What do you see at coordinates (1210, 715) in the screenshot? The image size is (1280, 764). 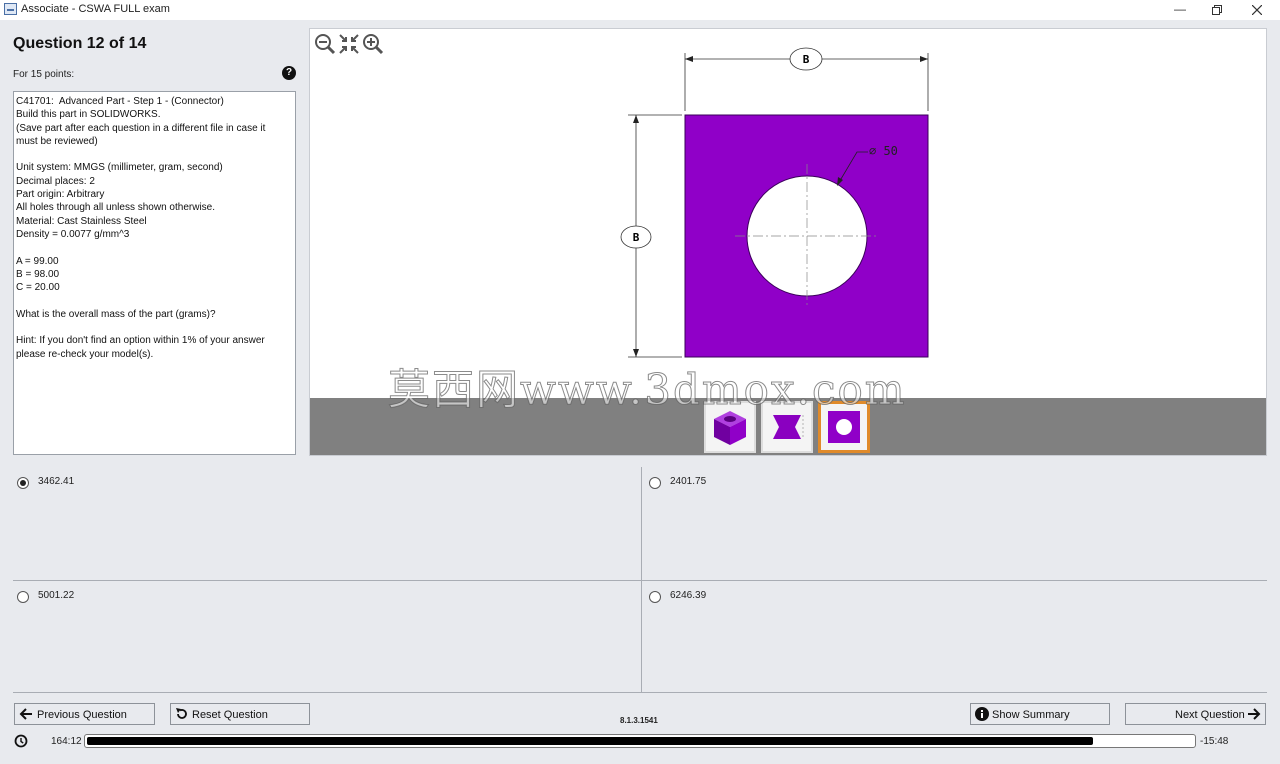 I see `next-question-label: Next Question` at bounding box center [1210, 715].